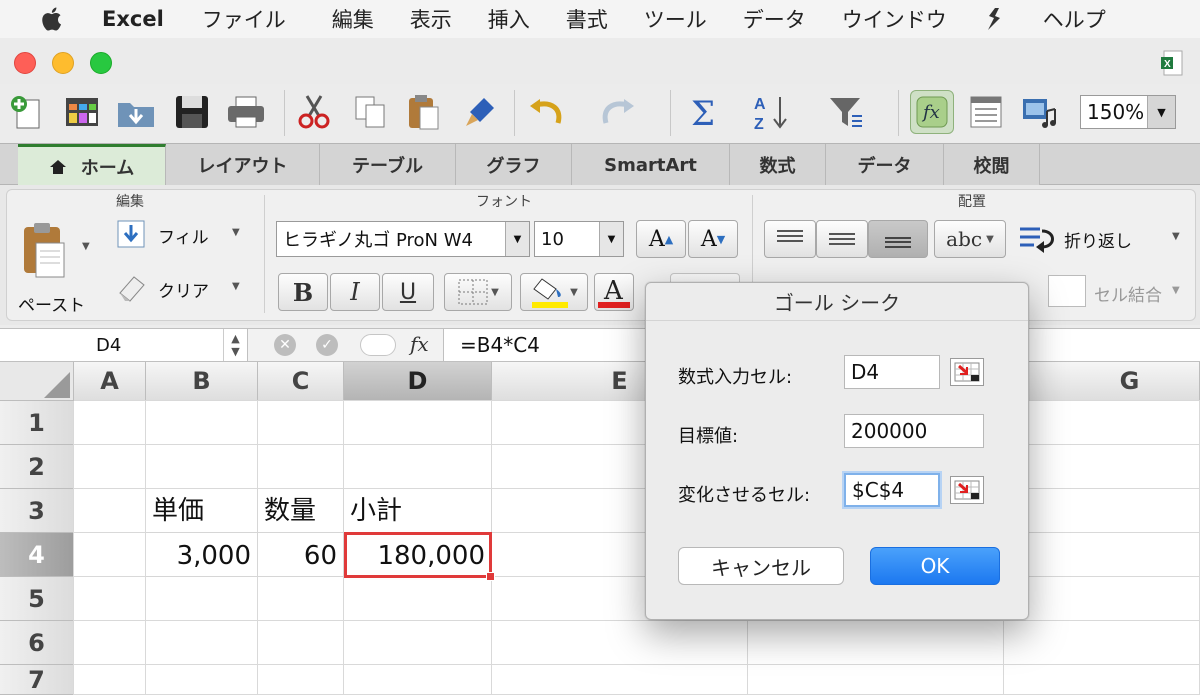  What do you see at coordinates (1038, 240) in the screenshot?
I see `wrap-text-icon` at bounding box center [1038, 240].